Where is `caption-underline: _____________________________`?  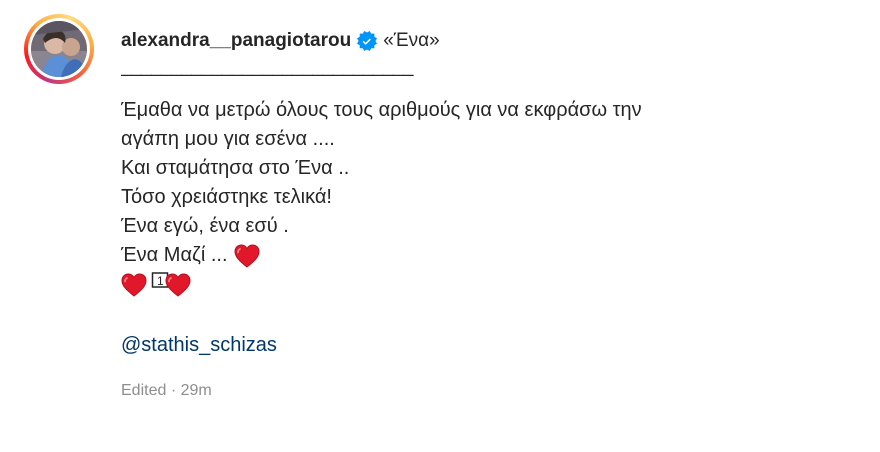 caption-underline: _____________________________ is located at coordinates (267, 66).